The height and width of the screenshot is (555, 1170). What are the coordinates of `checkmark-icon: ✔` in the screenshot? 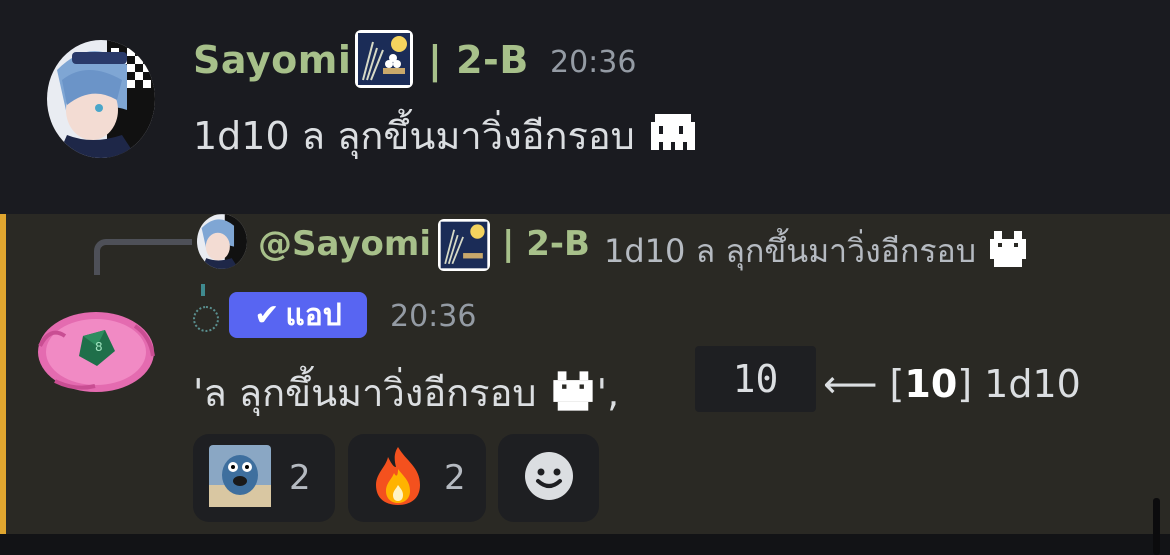 It's located at (267, 315).